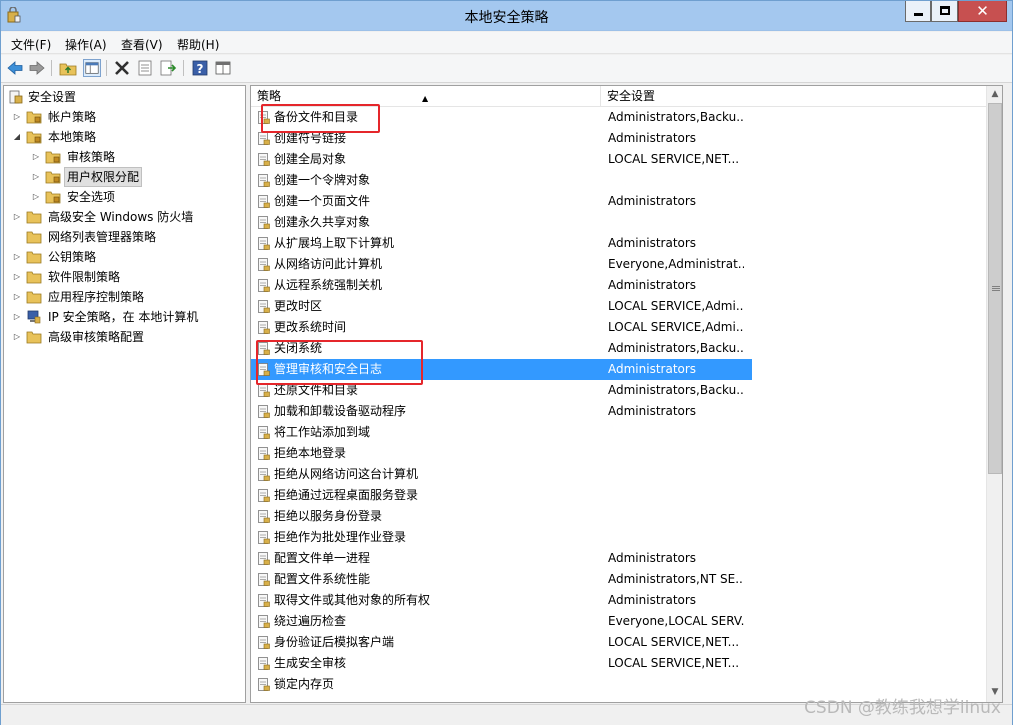 The width and height of the screenshot is (1013, 725). Describe the element at coordinates (122, 68) in the screenshot. I see `delete-icon` at that location.